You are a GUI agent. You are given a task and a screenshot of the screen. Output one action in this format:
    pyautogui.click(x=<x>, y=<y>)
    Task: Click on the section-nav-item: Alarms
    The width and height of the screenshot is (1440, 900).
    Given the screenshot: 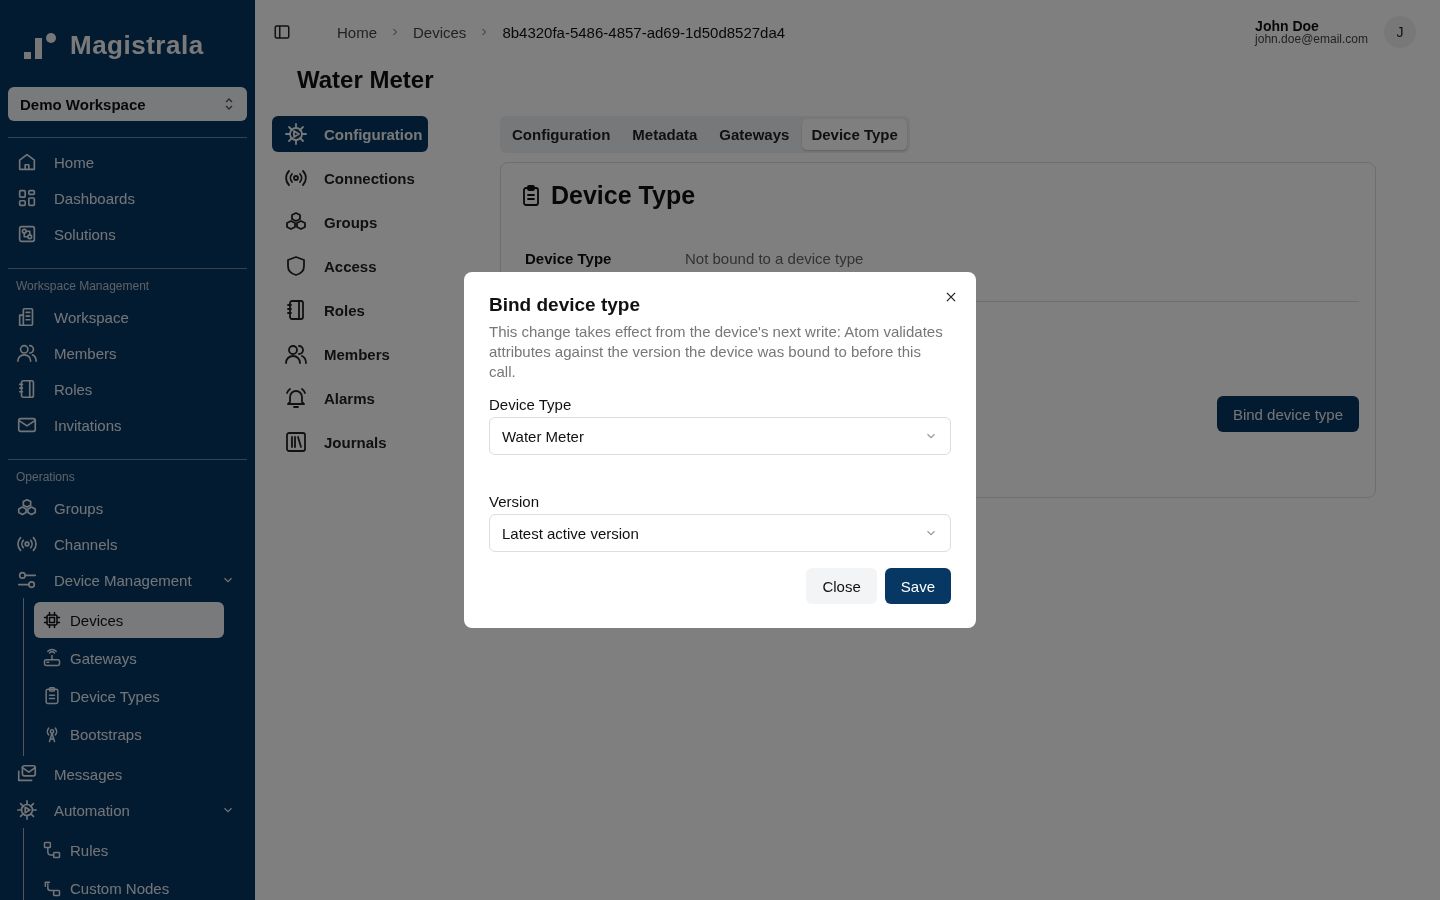 What is the action you would take?
    pyautogui.click(x=350, y=398)
    